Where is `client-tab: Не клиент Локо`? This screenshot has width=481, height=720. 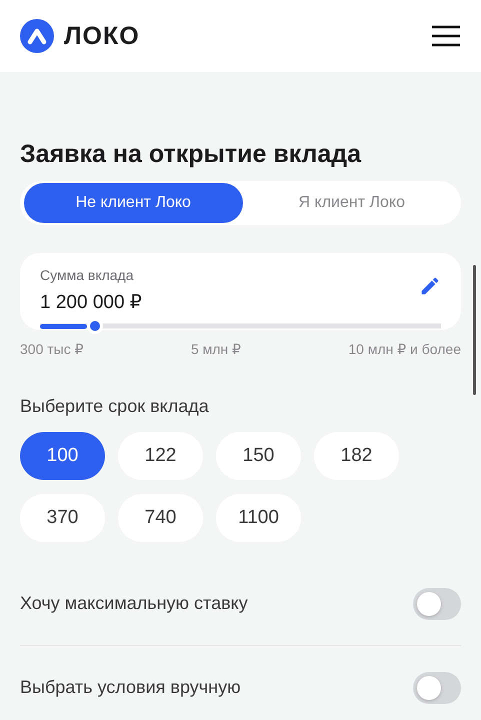
client-tab: Не клиент Локо is located at coordinates (133, 203).